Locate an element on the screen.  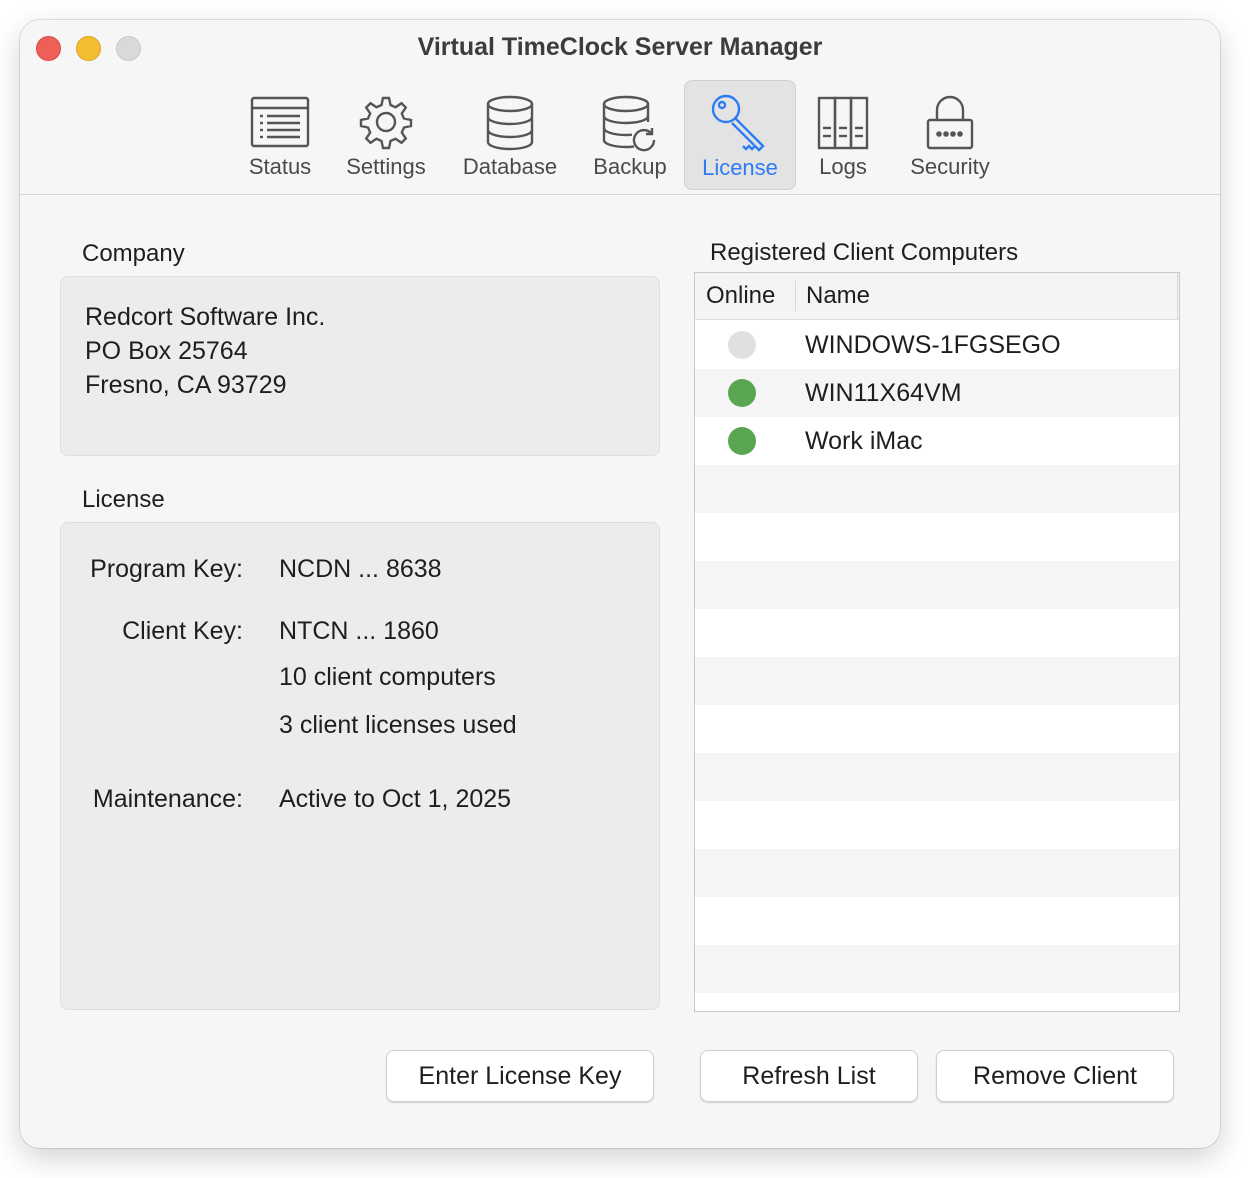
window-title: Virtual TimeClock Server Manager is located at coordinates (620, 47).